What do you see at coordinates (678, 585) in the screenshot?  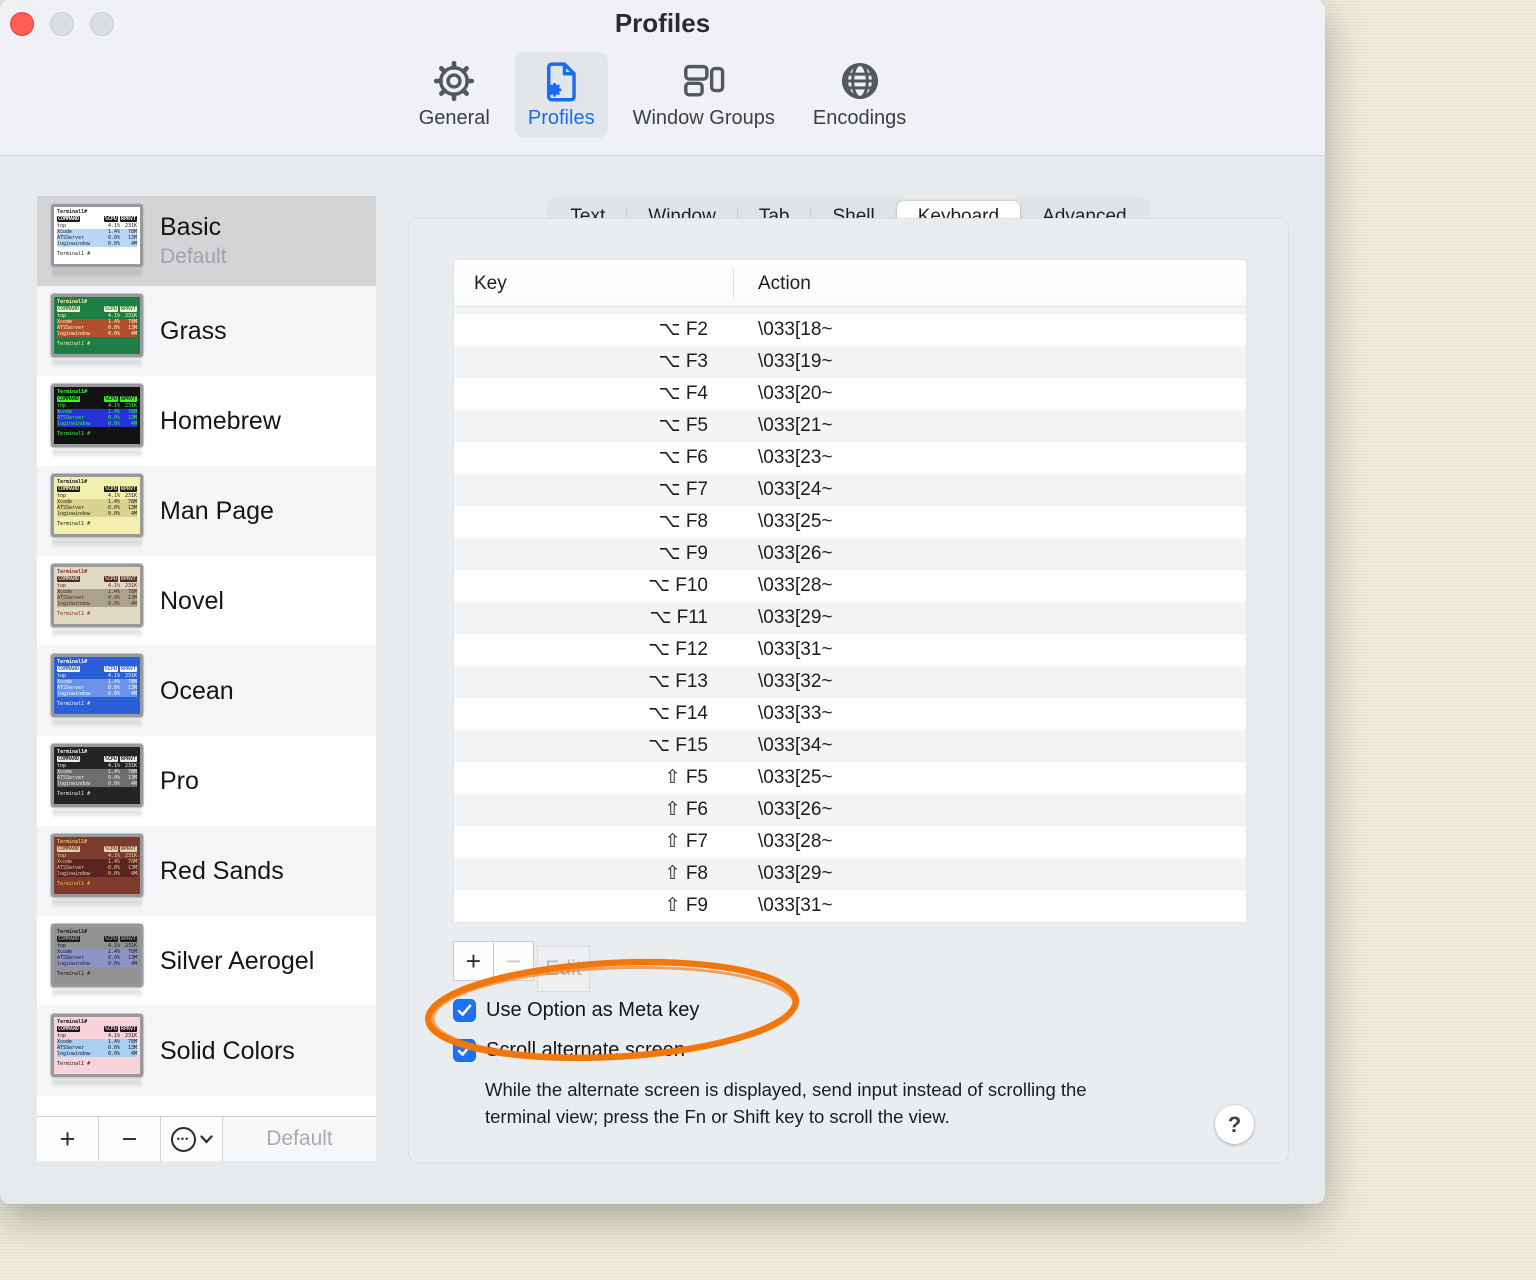 I see `key-cell: ⌥ F10` at bounding box center [678, 585].